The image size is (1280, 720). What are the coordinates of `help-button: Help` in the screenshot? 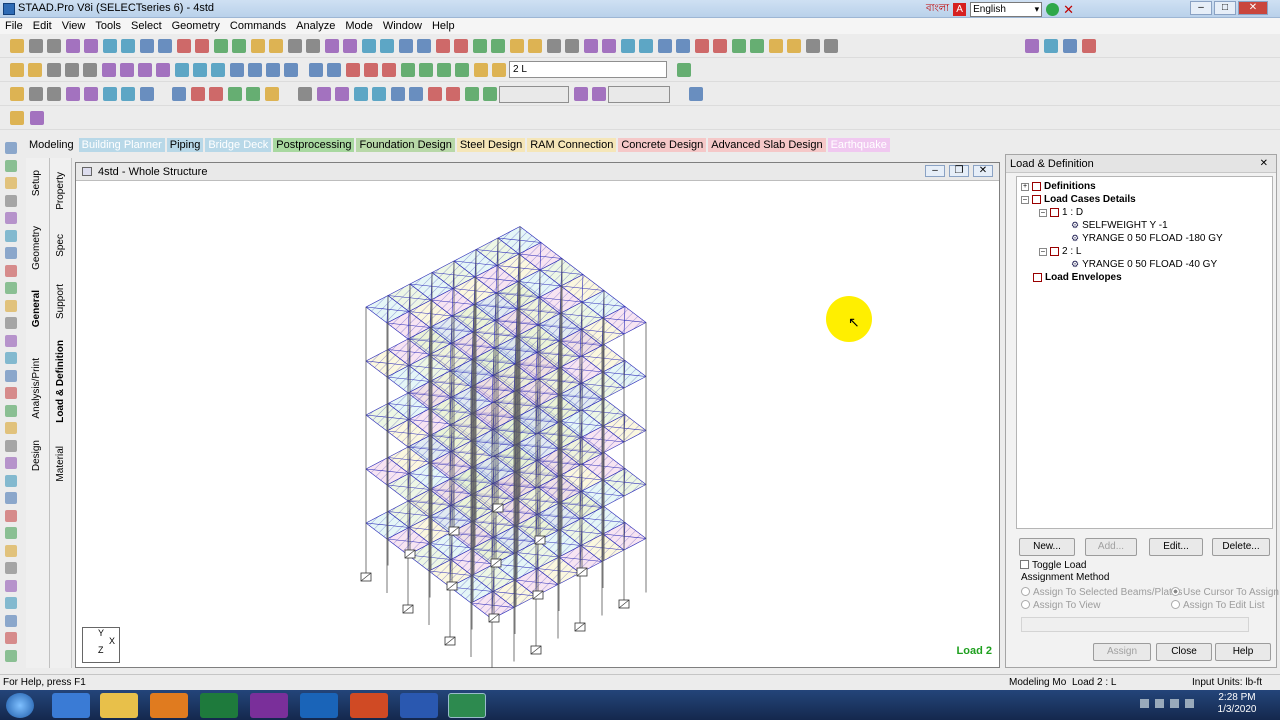 It's located at (1243, 652).